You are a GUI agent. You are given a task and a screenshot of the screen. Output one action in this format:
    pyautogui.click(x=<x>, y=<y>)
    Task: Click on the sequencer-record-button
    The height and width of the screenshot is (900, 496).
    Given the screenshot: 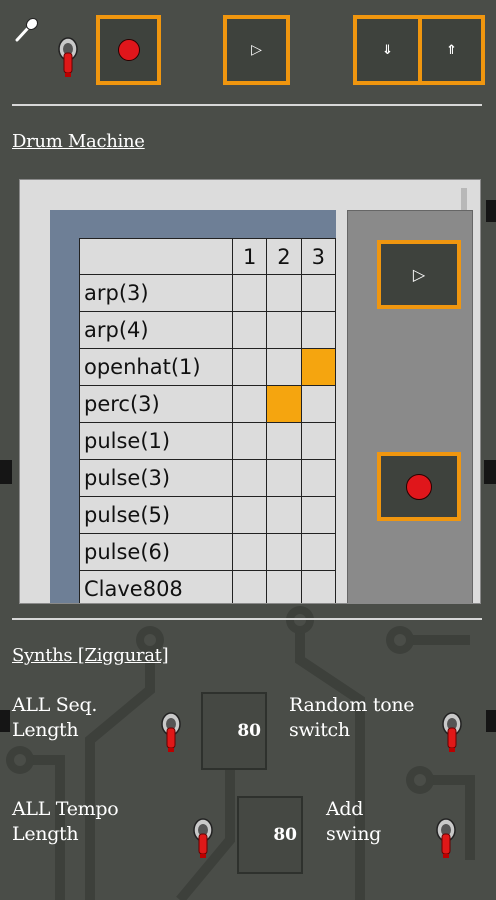 What is the action you would take?
    pyautogui.click(x=419, y=486)
    